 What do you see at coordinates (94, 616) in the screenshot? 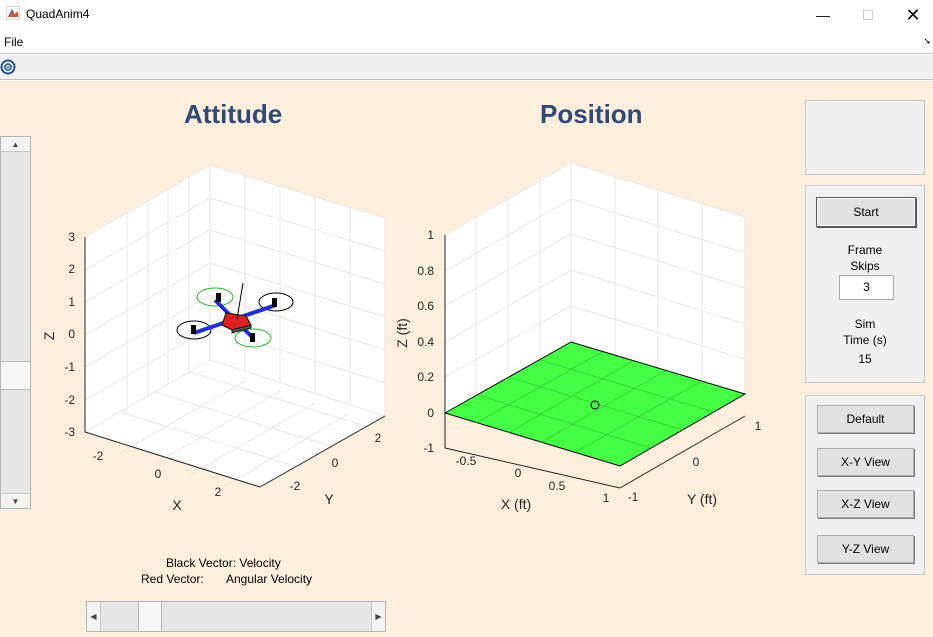
I see `slider-left-arrow-icon: ◀` at bounding box center [94, 616].